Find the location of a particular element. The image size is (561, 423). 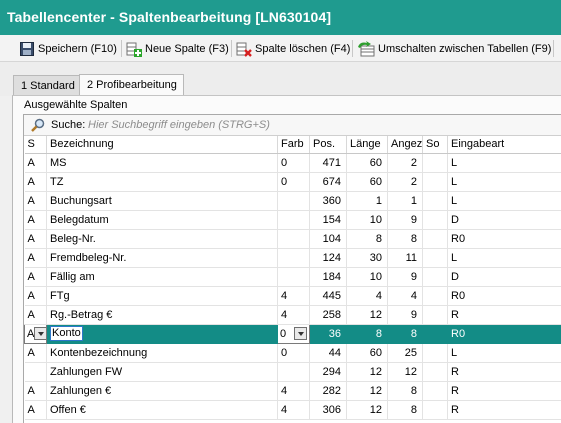

delete-column-button: Spalte löschen (F4) is located at coordinates (293, 48).